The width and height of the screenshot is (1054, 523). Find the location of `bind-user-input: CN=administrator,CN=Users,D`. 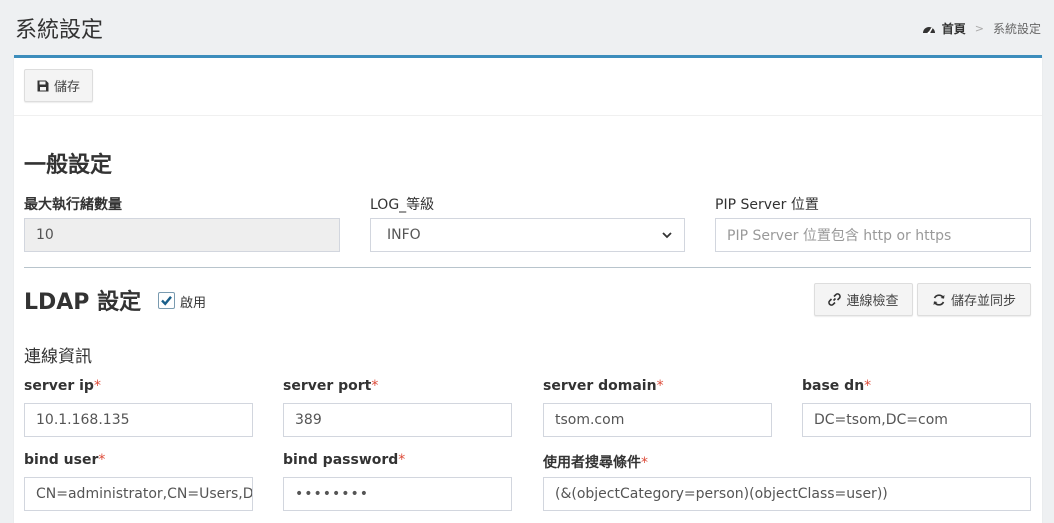

bind-user-input: CN=administrator,CN=Users,D is located at coordinates (138, 494).